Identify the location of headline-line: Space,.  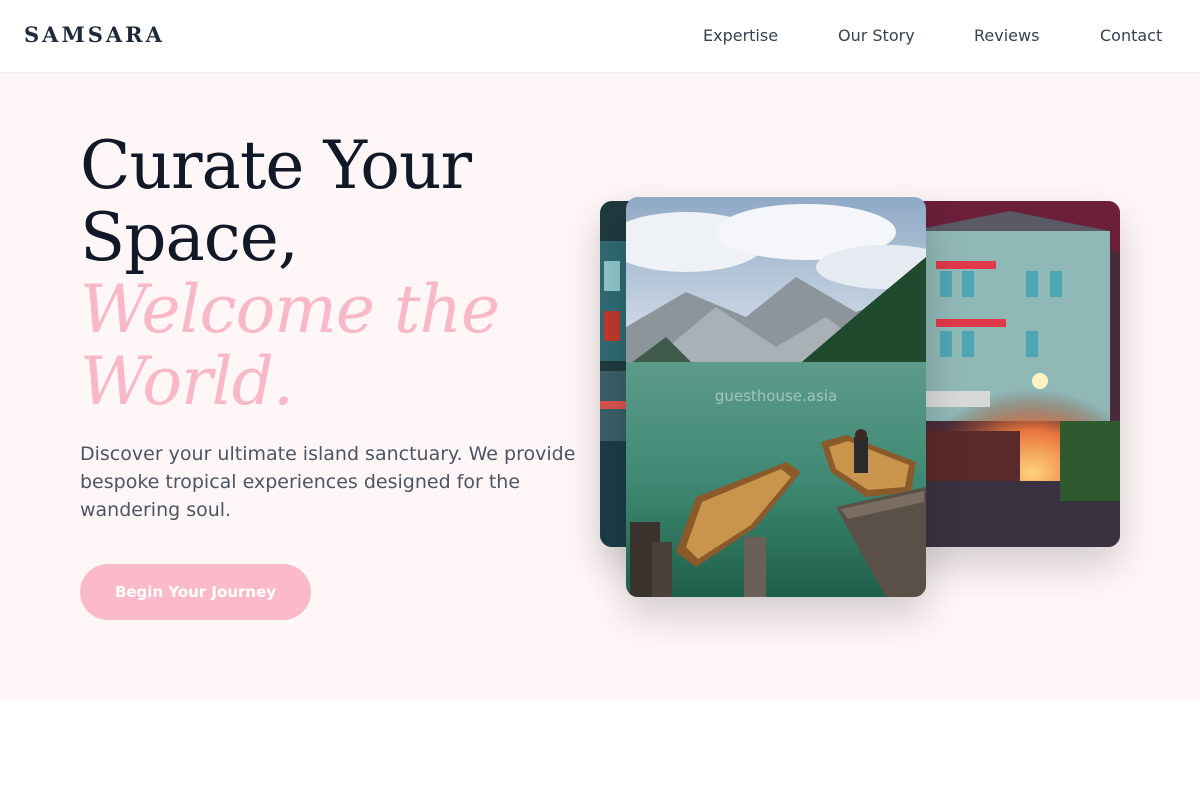
(189, 237).